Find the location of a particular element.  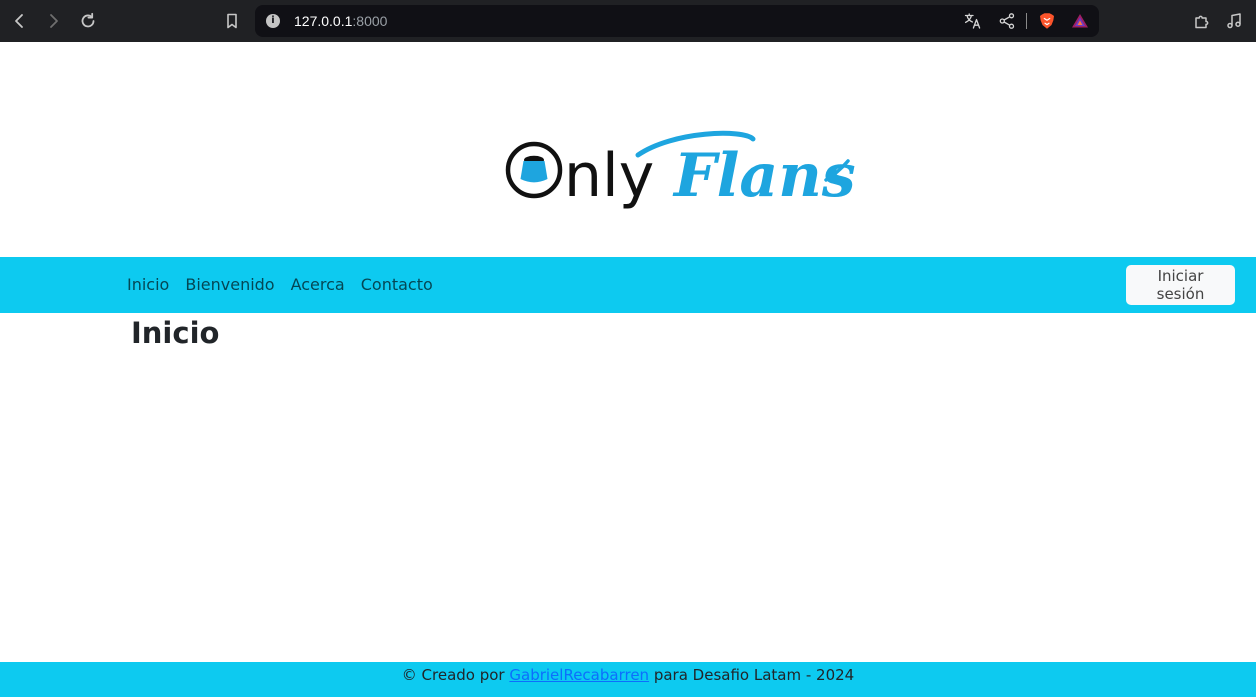

chevron-left-icon is located at coordinates (19, 21).